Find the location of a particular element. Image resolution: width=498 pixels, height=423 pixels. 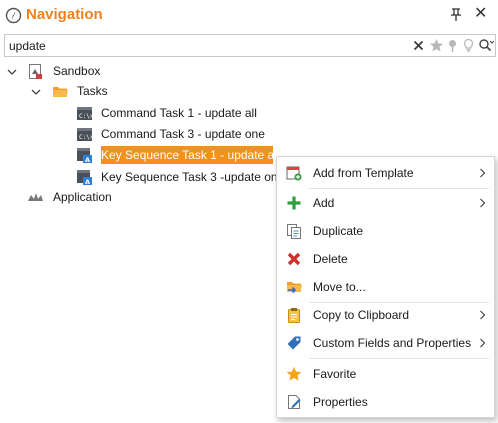

tree-item-label: Key Sequence Task 1 - update all is located at coordinates (190, 155).